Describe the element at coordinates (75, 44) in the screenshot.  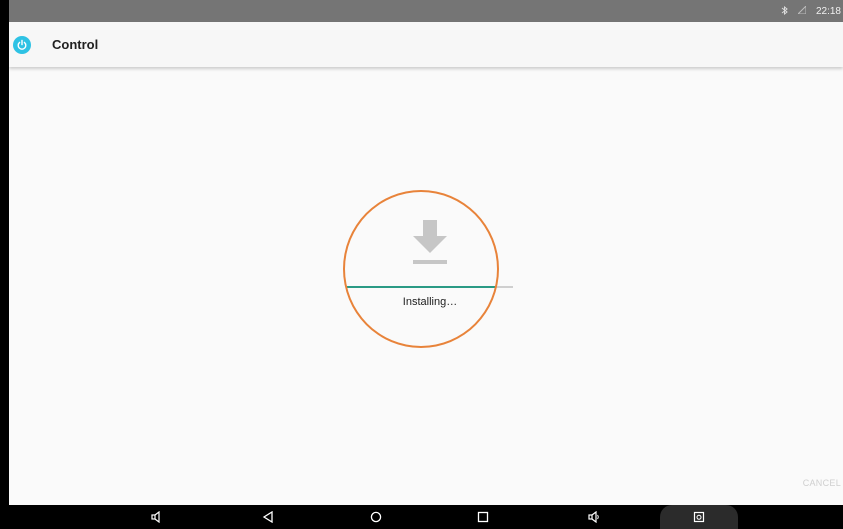
I see `page-title: Control` at that location.